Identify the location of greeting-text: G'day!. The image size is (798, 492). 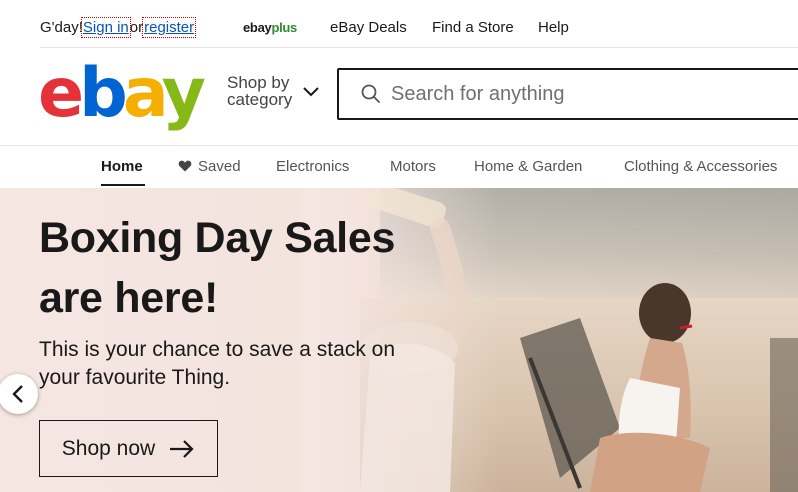
(61, 27).